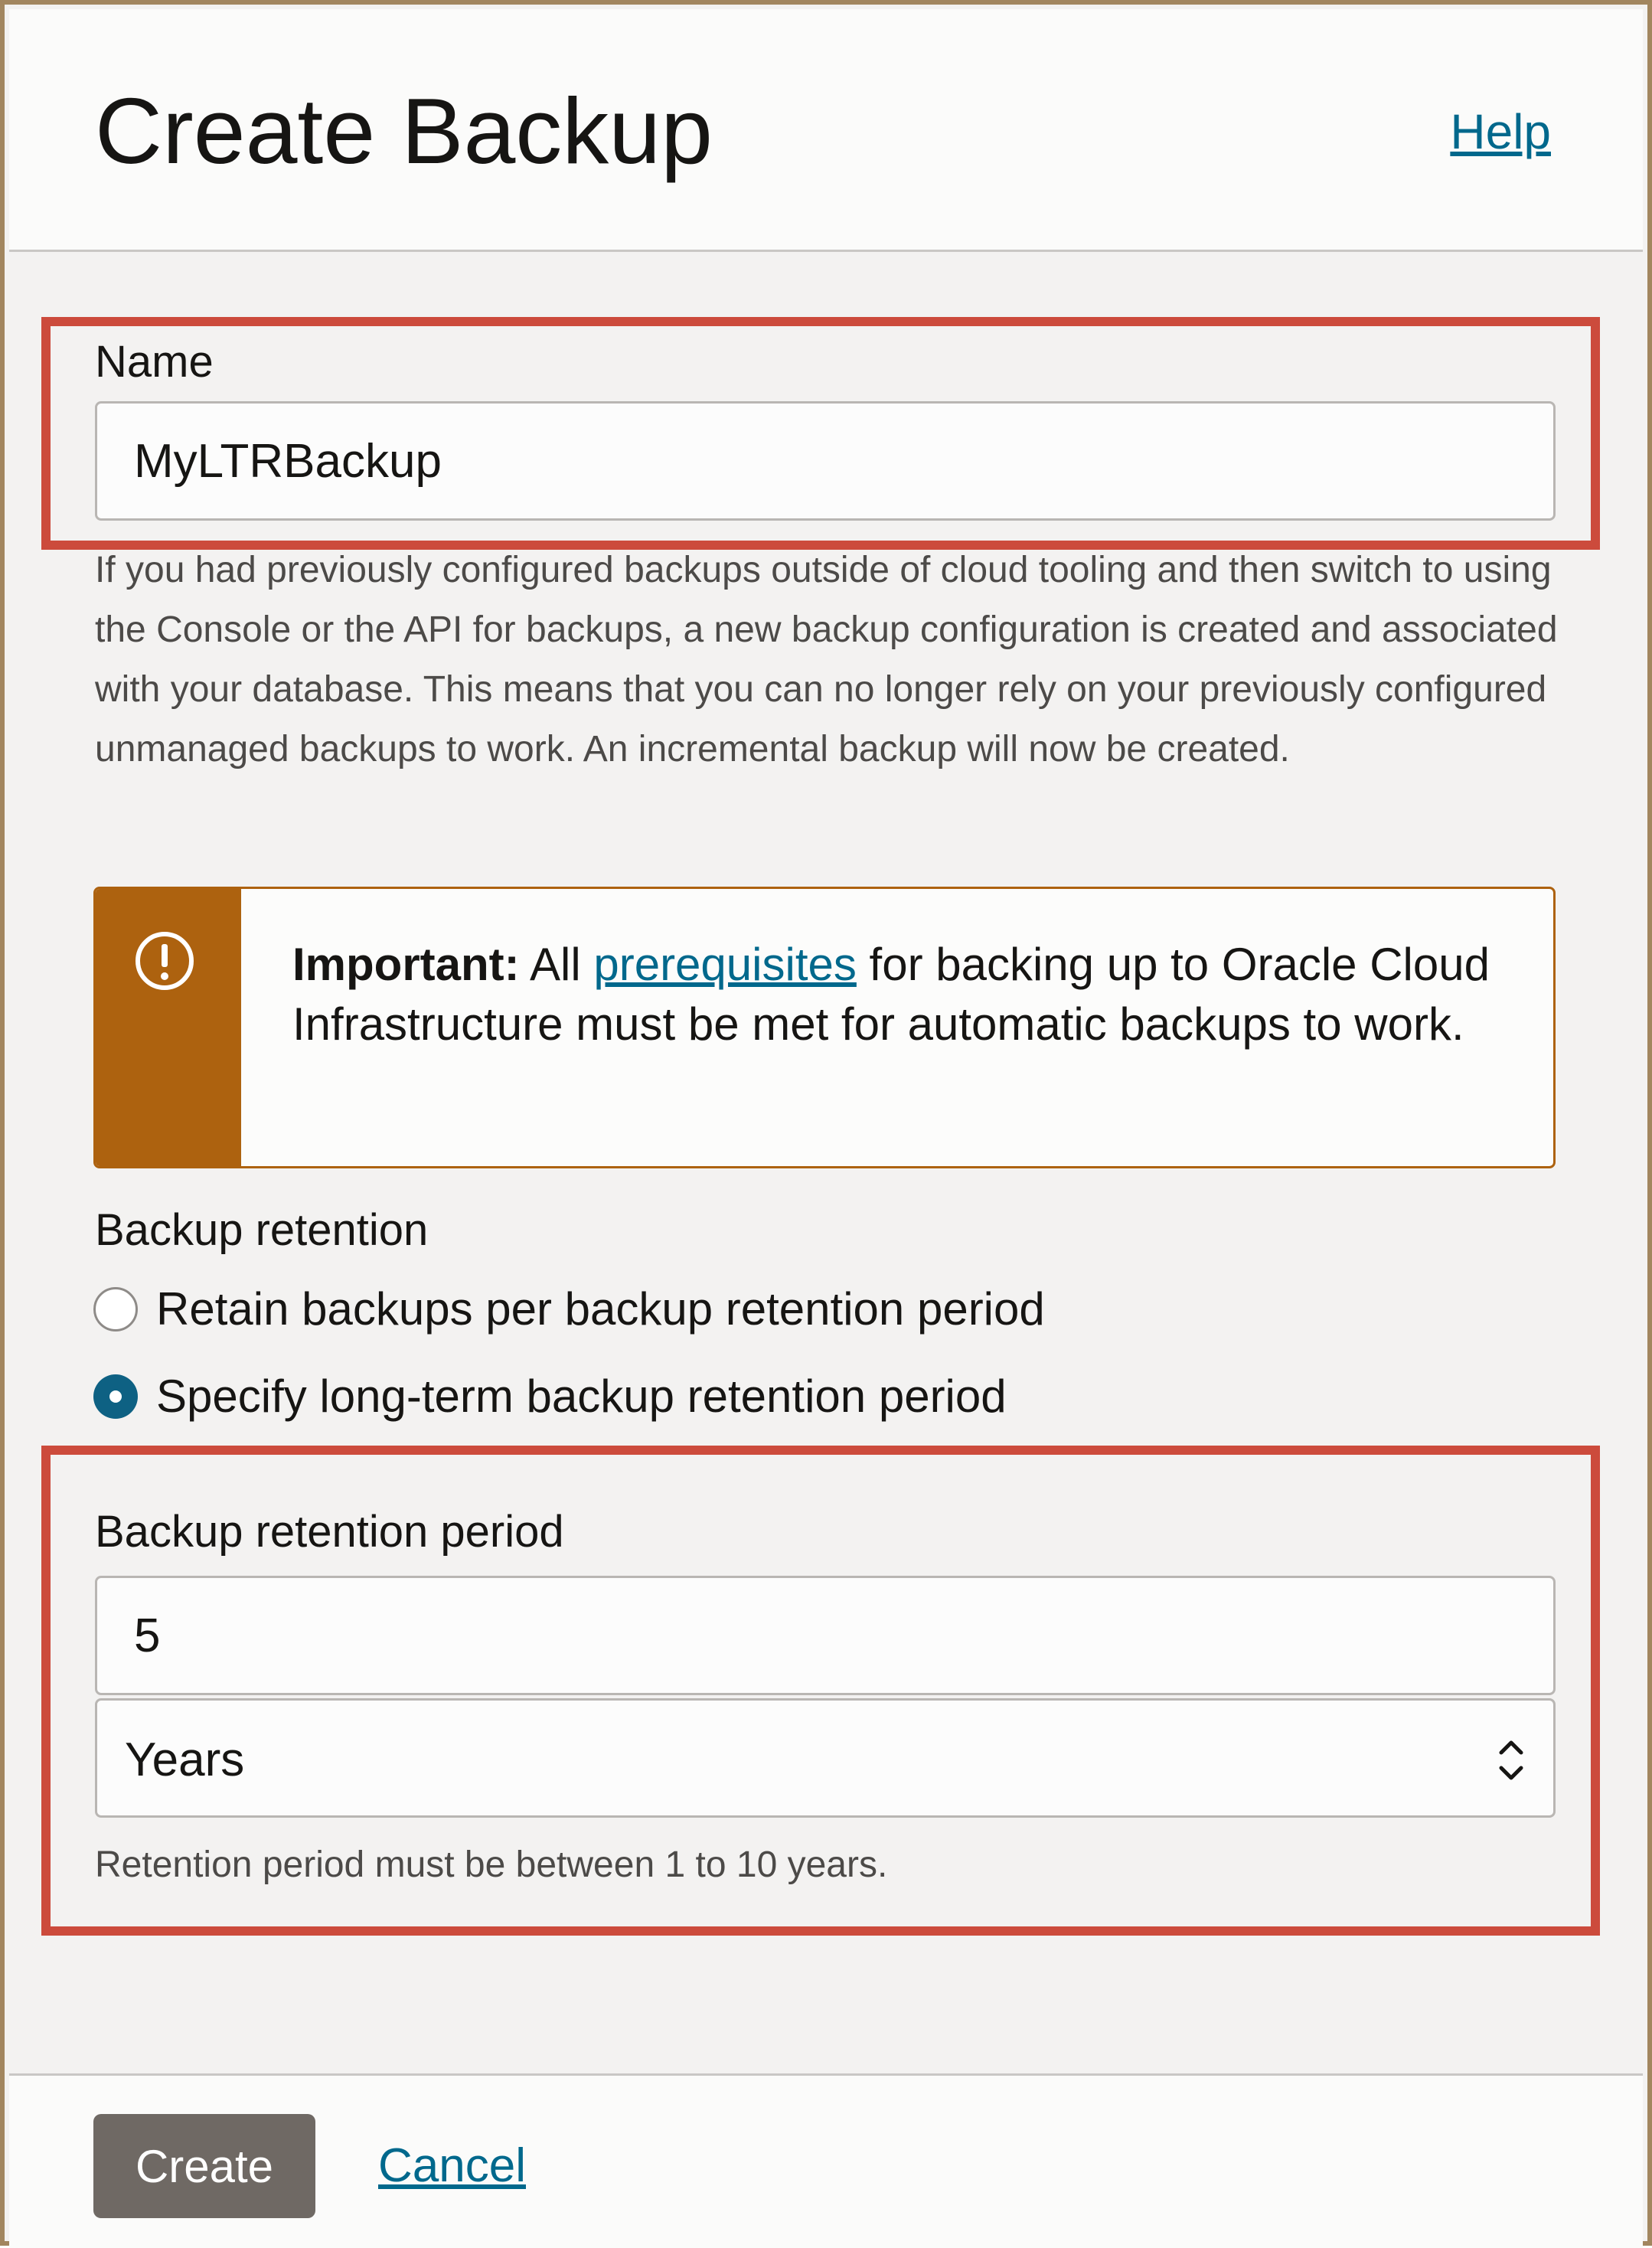 This screenshot has height=2248, width=1652. Describe the element at coordinates (725, 964) in the screenshot. I see `prerequisites-link: prerequisites` at that location.